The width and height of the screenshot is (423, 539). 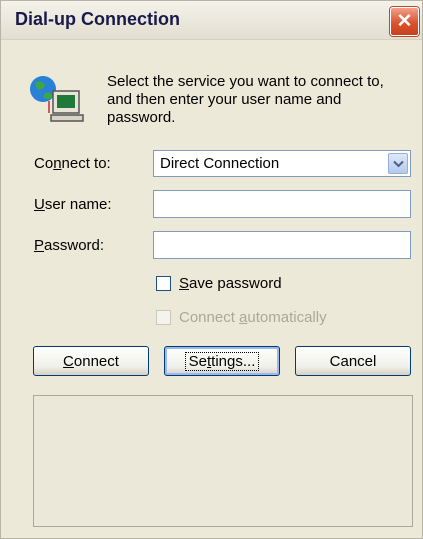 I want to click on connect-to-select: Direct Connection, so click(x=282, y=163).